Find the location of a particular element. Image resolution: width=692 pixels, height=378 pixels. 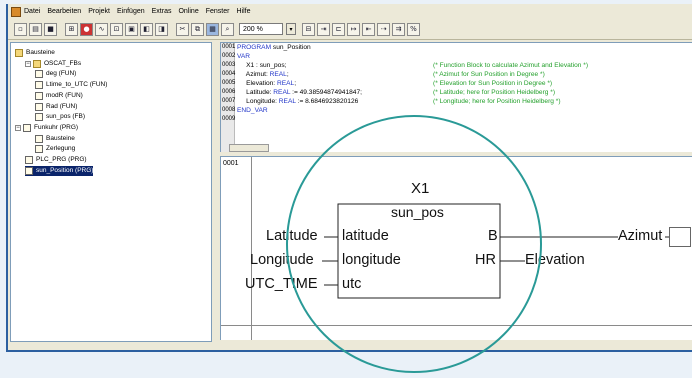

pin-longitude: longitude is located at coordinates (371, 260).